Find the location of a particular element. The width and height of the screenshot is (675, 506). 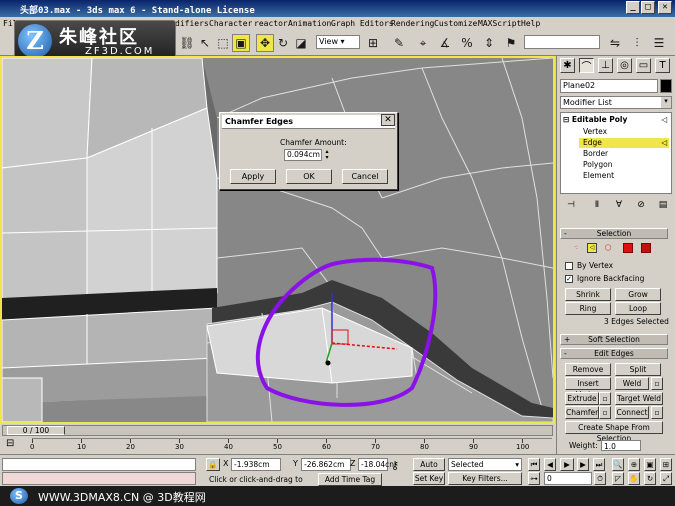

z-coordinate-field: -18.04cn is located at coordinates (376, 464).